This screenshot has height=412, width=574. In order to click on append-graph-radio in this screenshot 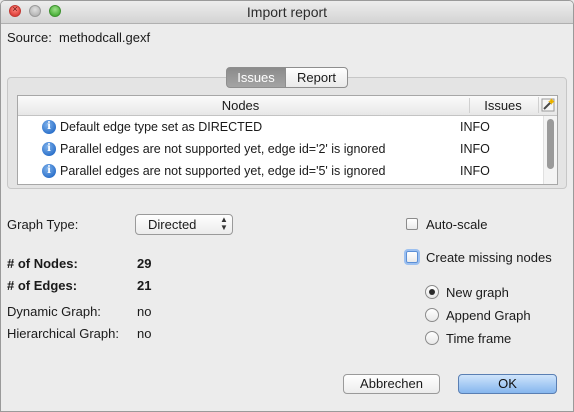, I will do `click(432, 315)`.